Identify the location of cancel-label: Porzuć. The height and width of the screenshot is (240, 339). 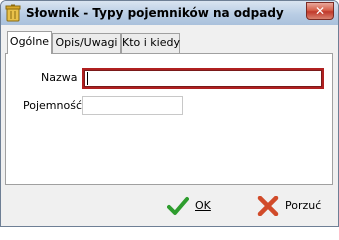
(303, 205).